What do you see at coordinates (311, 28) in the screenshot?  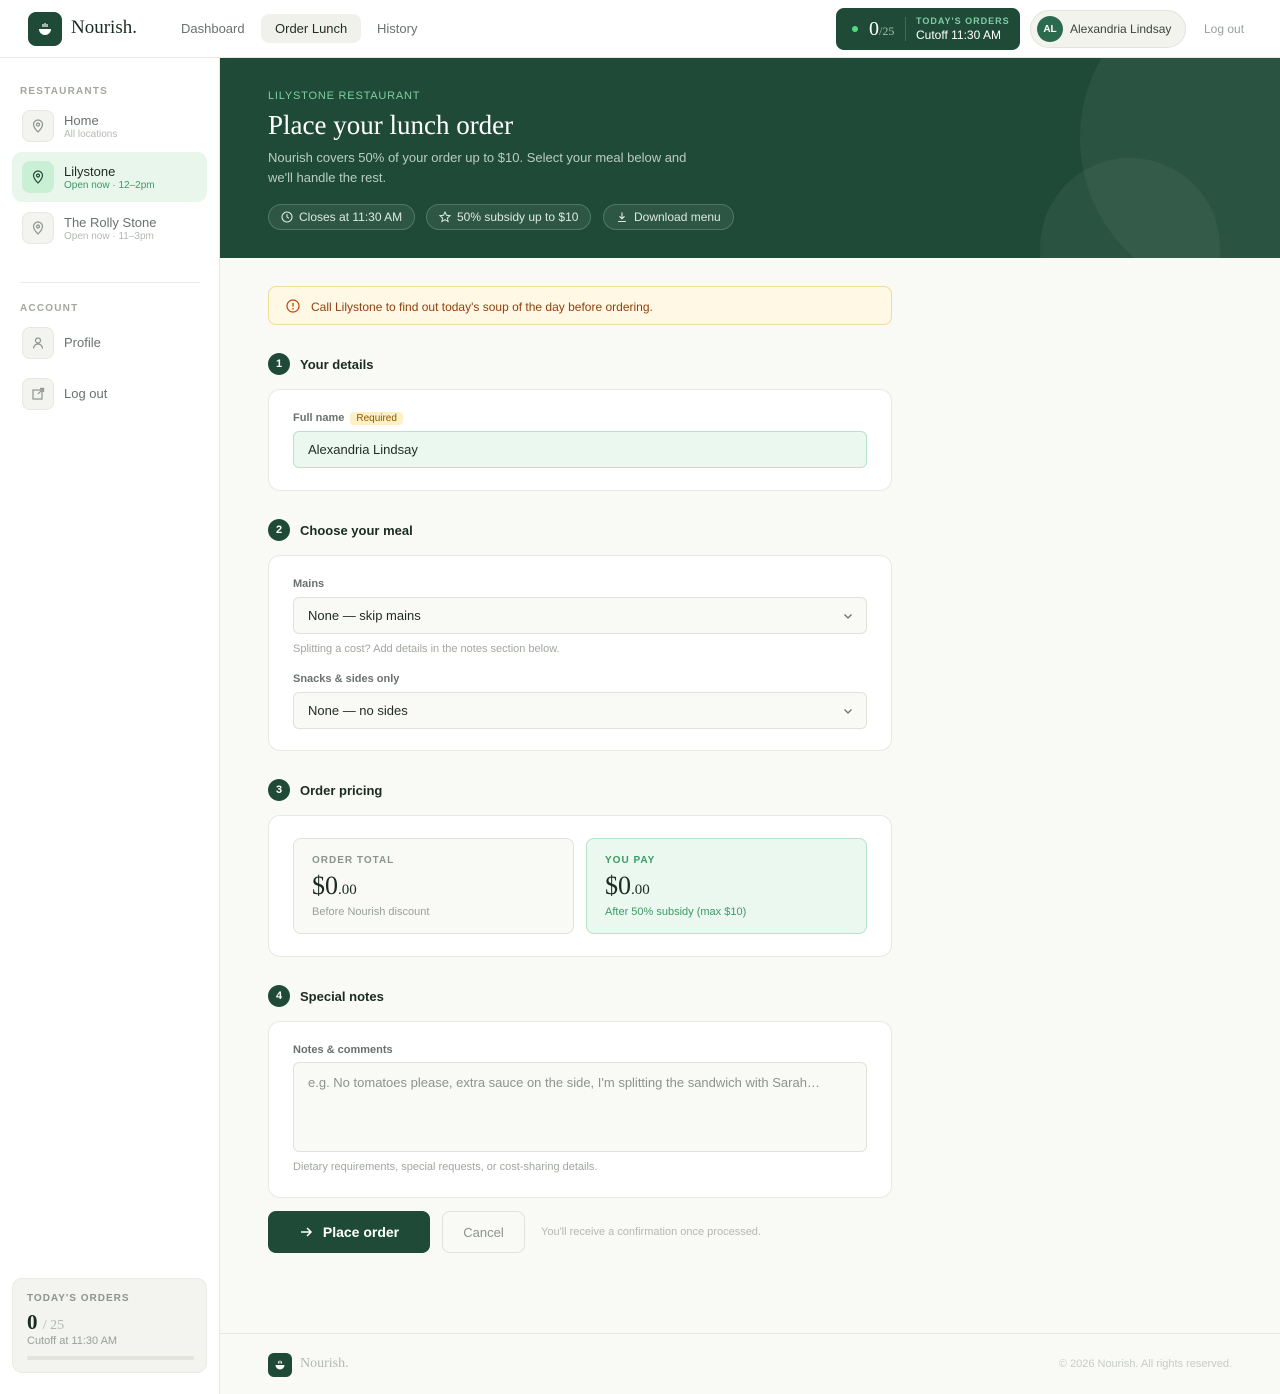 I see `nav-order-lunch: Order Lunch` at bounding box center [311, 28].